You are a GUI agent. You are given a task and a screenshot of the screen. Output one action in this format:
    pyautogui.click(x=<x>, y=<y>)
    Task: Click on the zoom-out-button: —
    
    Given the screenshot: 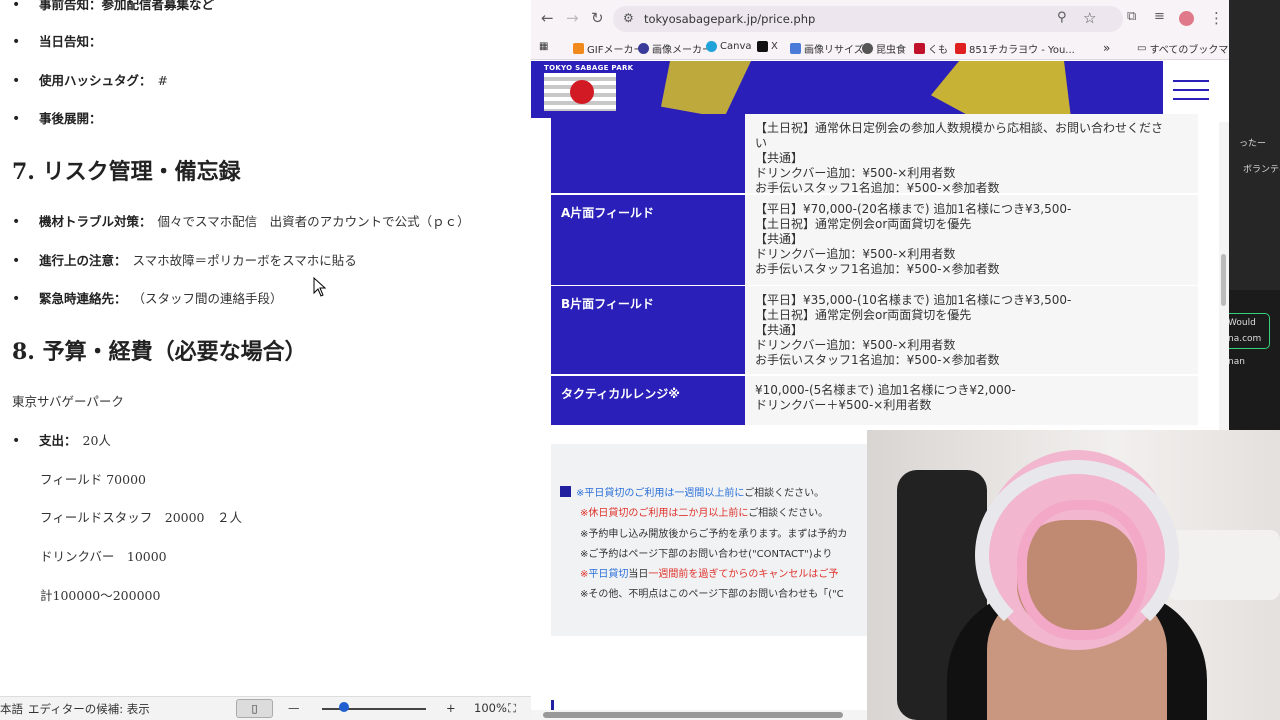 What is the action you would take?
    pyautogui.click(x=294, y=708)
    